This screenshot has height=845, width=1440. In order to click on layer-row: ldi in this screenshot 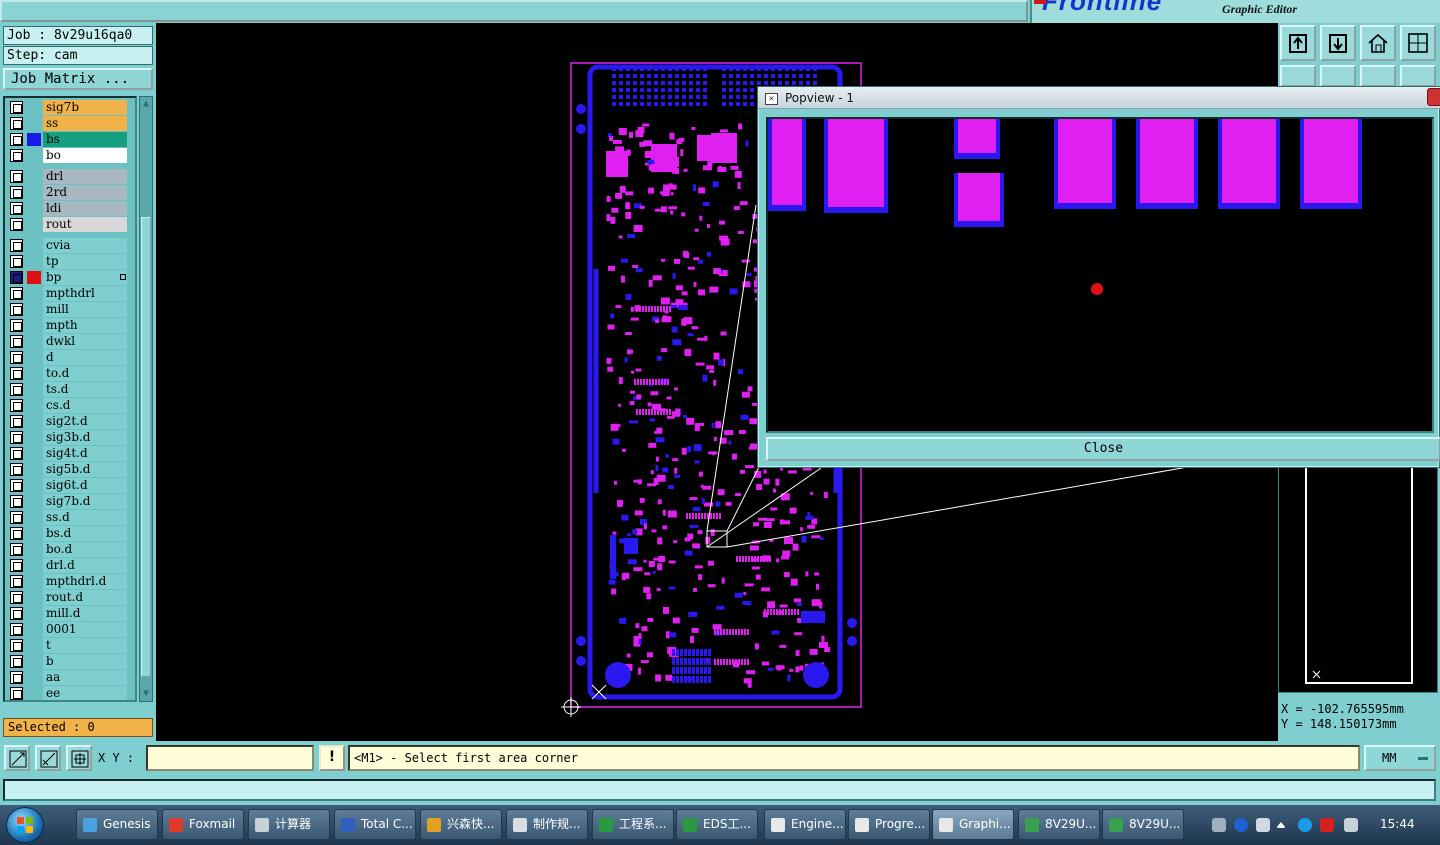, I will do `click(70, 208)`.